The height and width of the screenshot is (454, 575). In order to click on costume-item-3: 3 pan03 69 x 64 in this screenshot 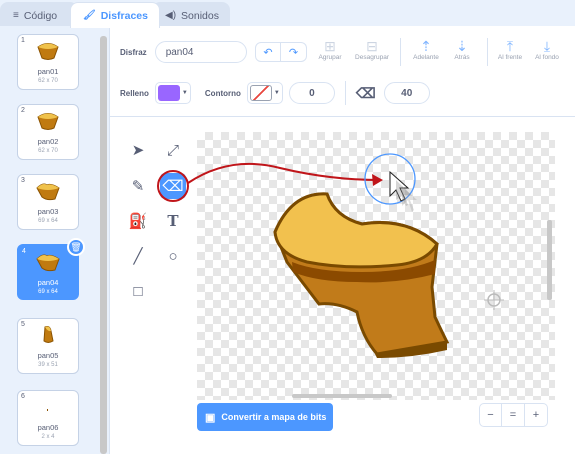, I will do `click(48, 202)`.